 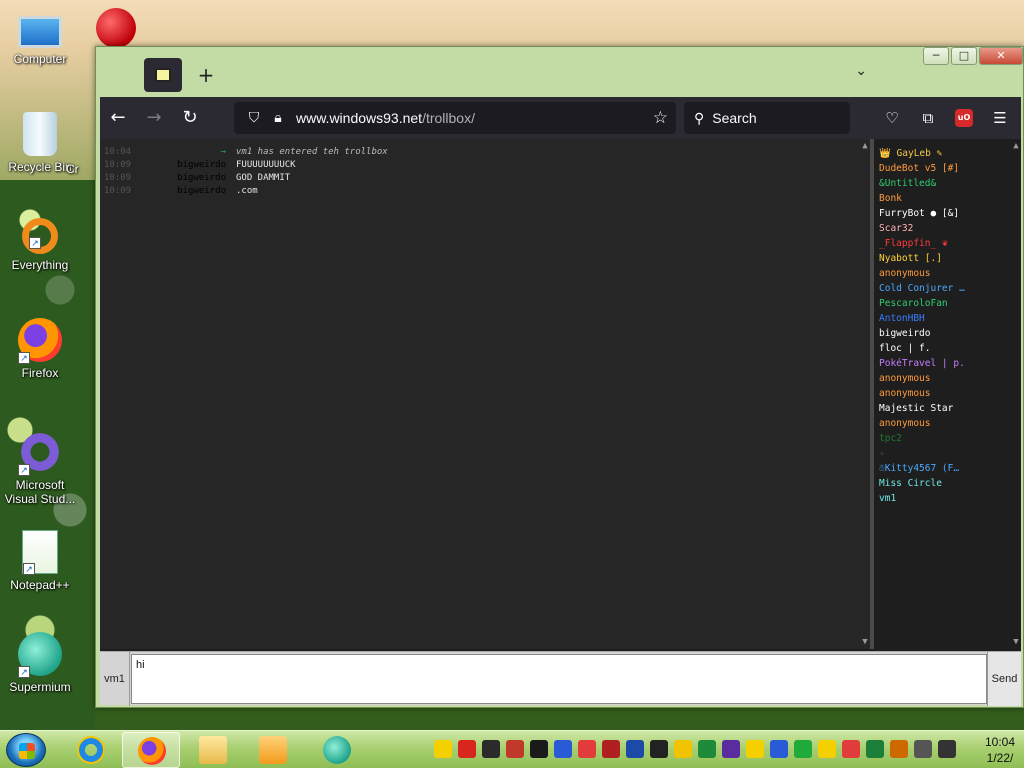 I want to click on ublock-button: uO, so click(x=964, y=118).